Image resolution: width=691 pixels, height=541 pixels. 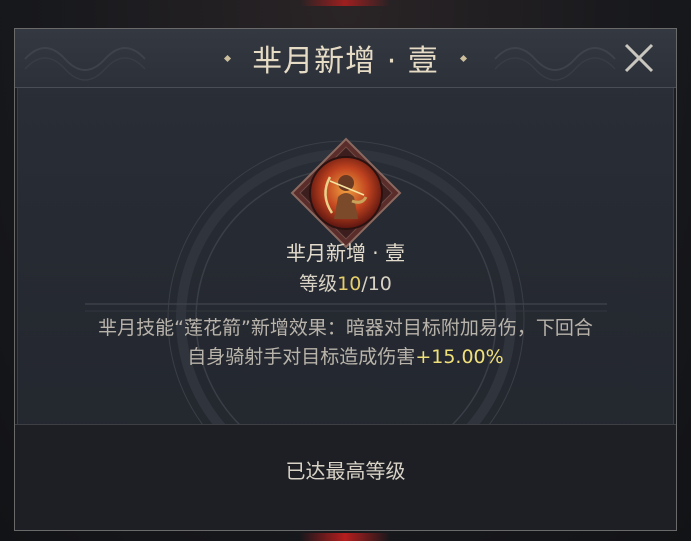 What do you see at coordinates (459, 357) in the screenshot?
I see `description-bonus-value: +15.00%` at bounding box center [459, 357].